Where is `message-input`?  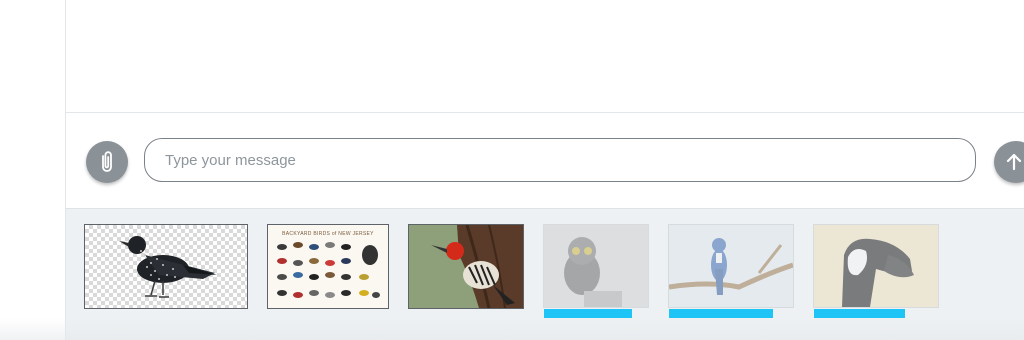 message-input is located at coordinates (560, 160).